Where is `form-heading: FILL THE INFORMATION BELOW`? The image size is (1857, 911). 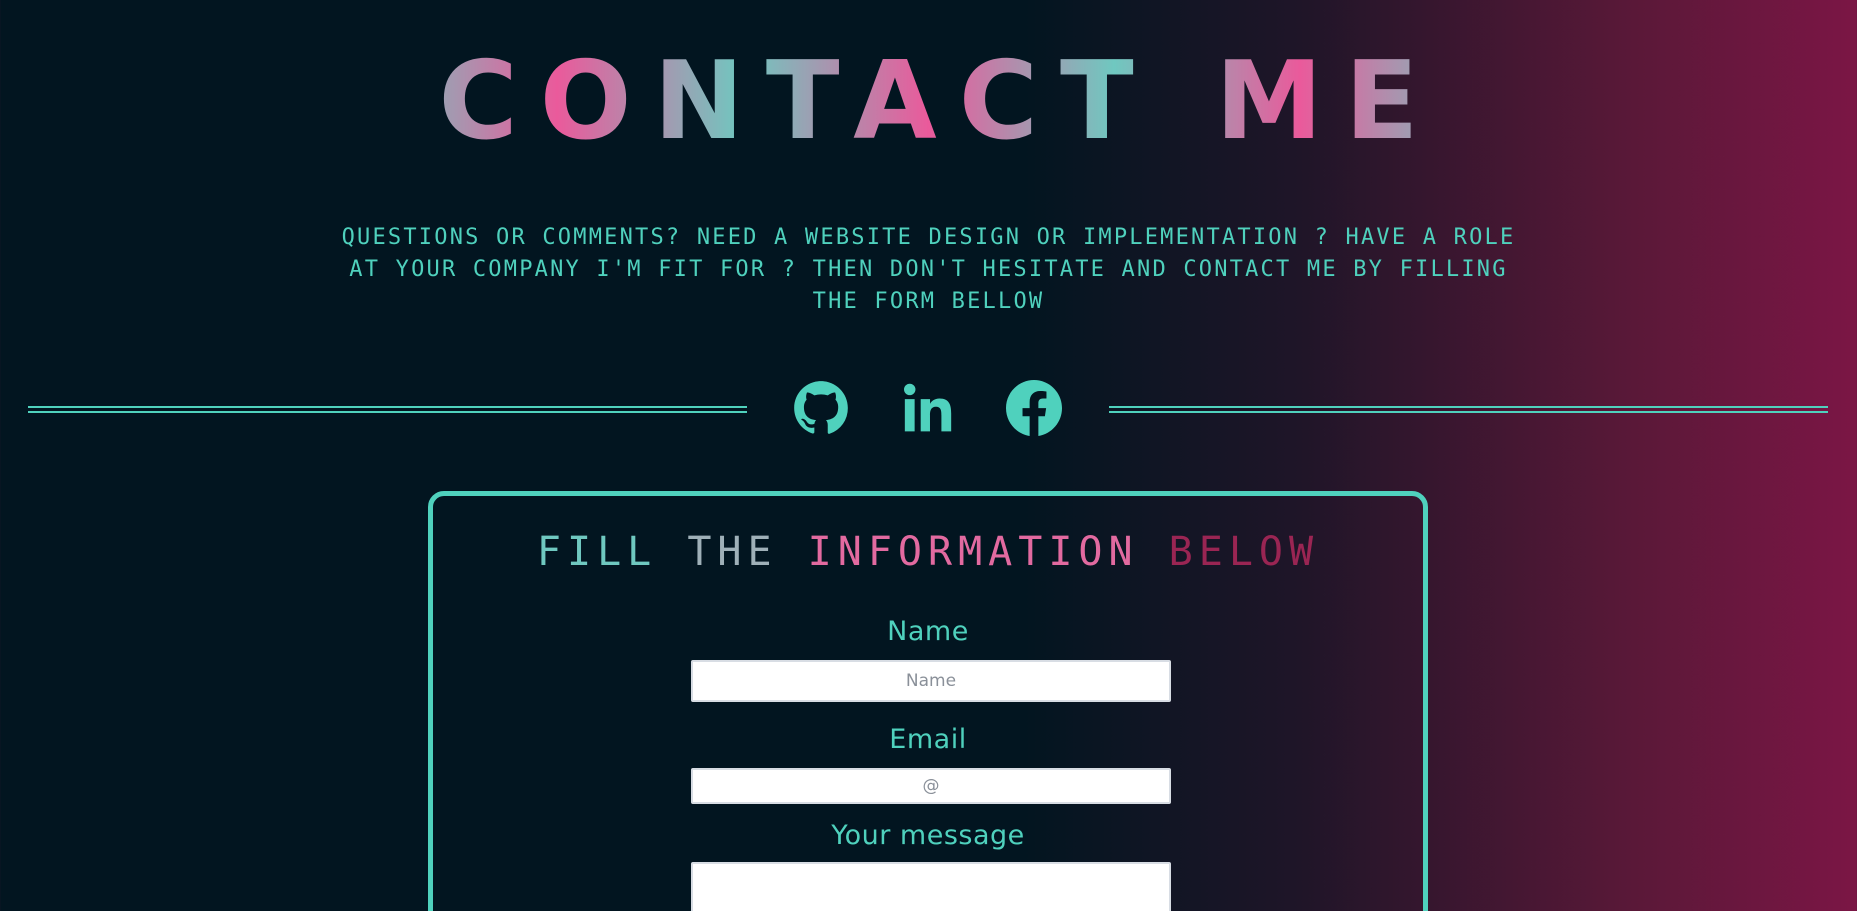 form-heading: FILL THE INFORMATION BELOW is located at coordinates (928, 552).